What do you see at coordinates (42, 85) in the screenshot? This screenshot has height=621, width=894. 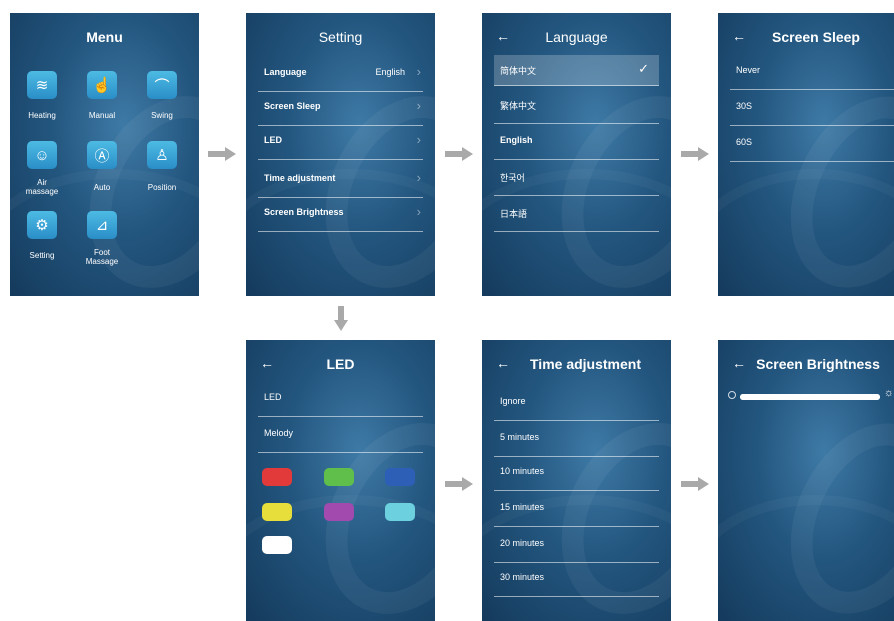 I see `heating-icon: ≋` at bounding box center [42, 85].